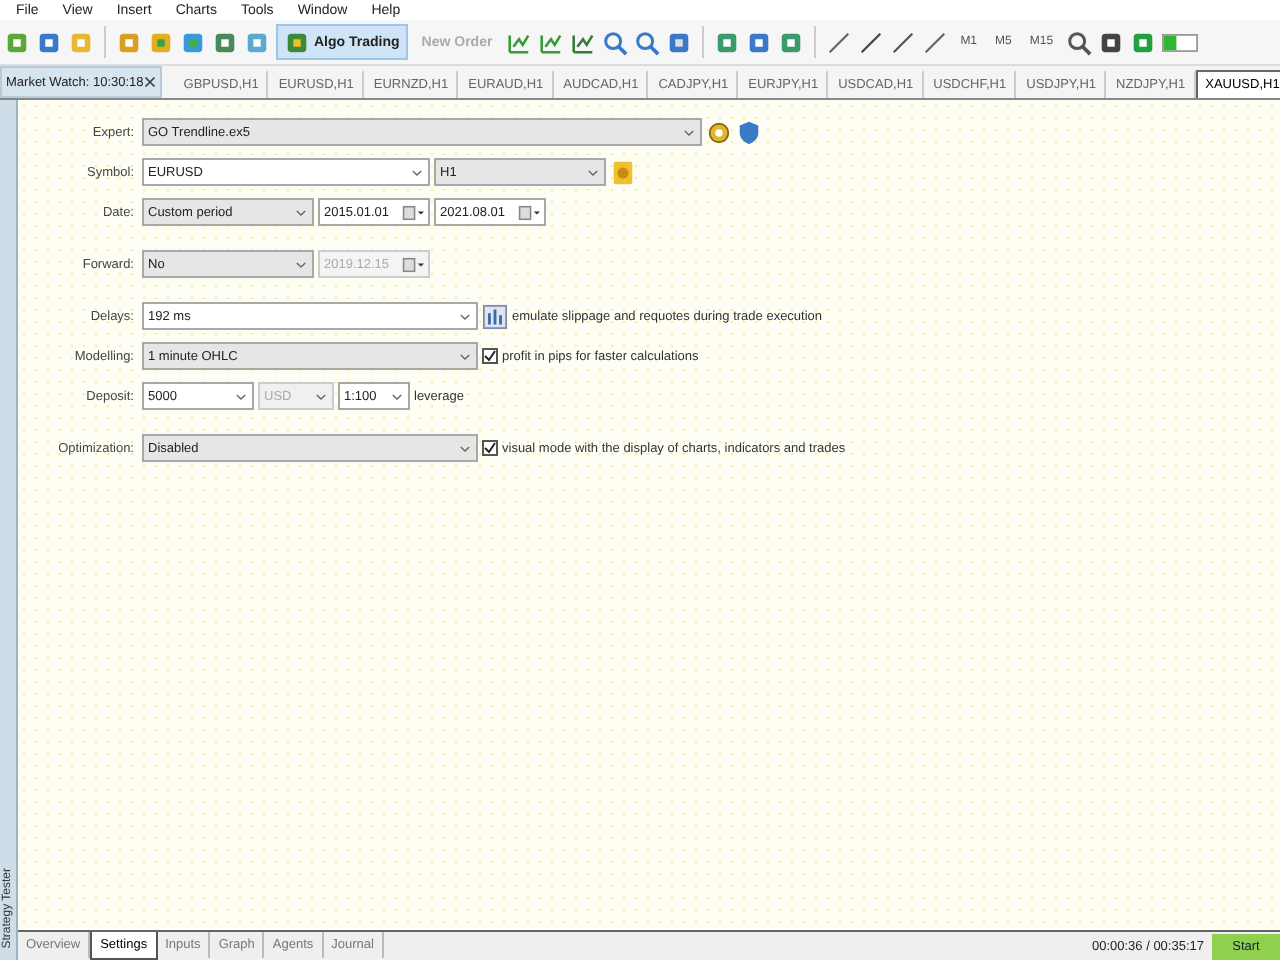 The height and width of the screenshot is (960, 1280). Describe the element at coordinates (647, 42) in the screenshot. I see `zoom-out-icon` at that location.